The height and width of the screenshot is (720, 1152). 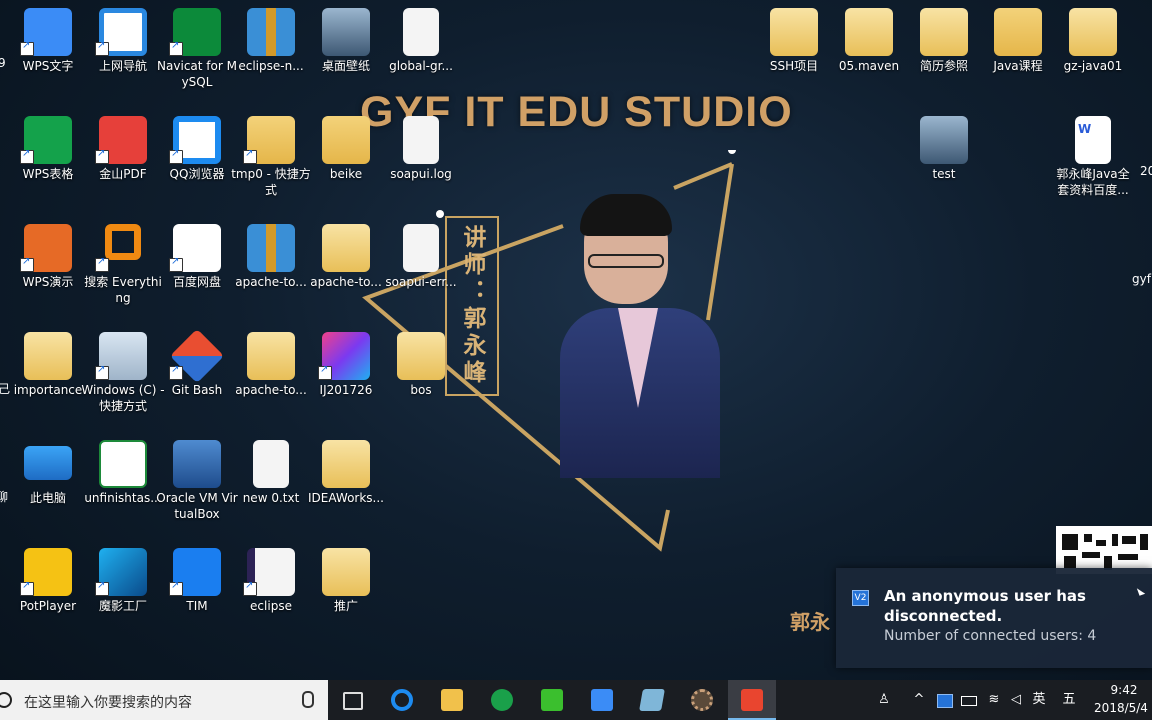 What do you see at coordinates (123, 242) in the screenshot?
I see `search-icon` at bounding box center [123, 242].